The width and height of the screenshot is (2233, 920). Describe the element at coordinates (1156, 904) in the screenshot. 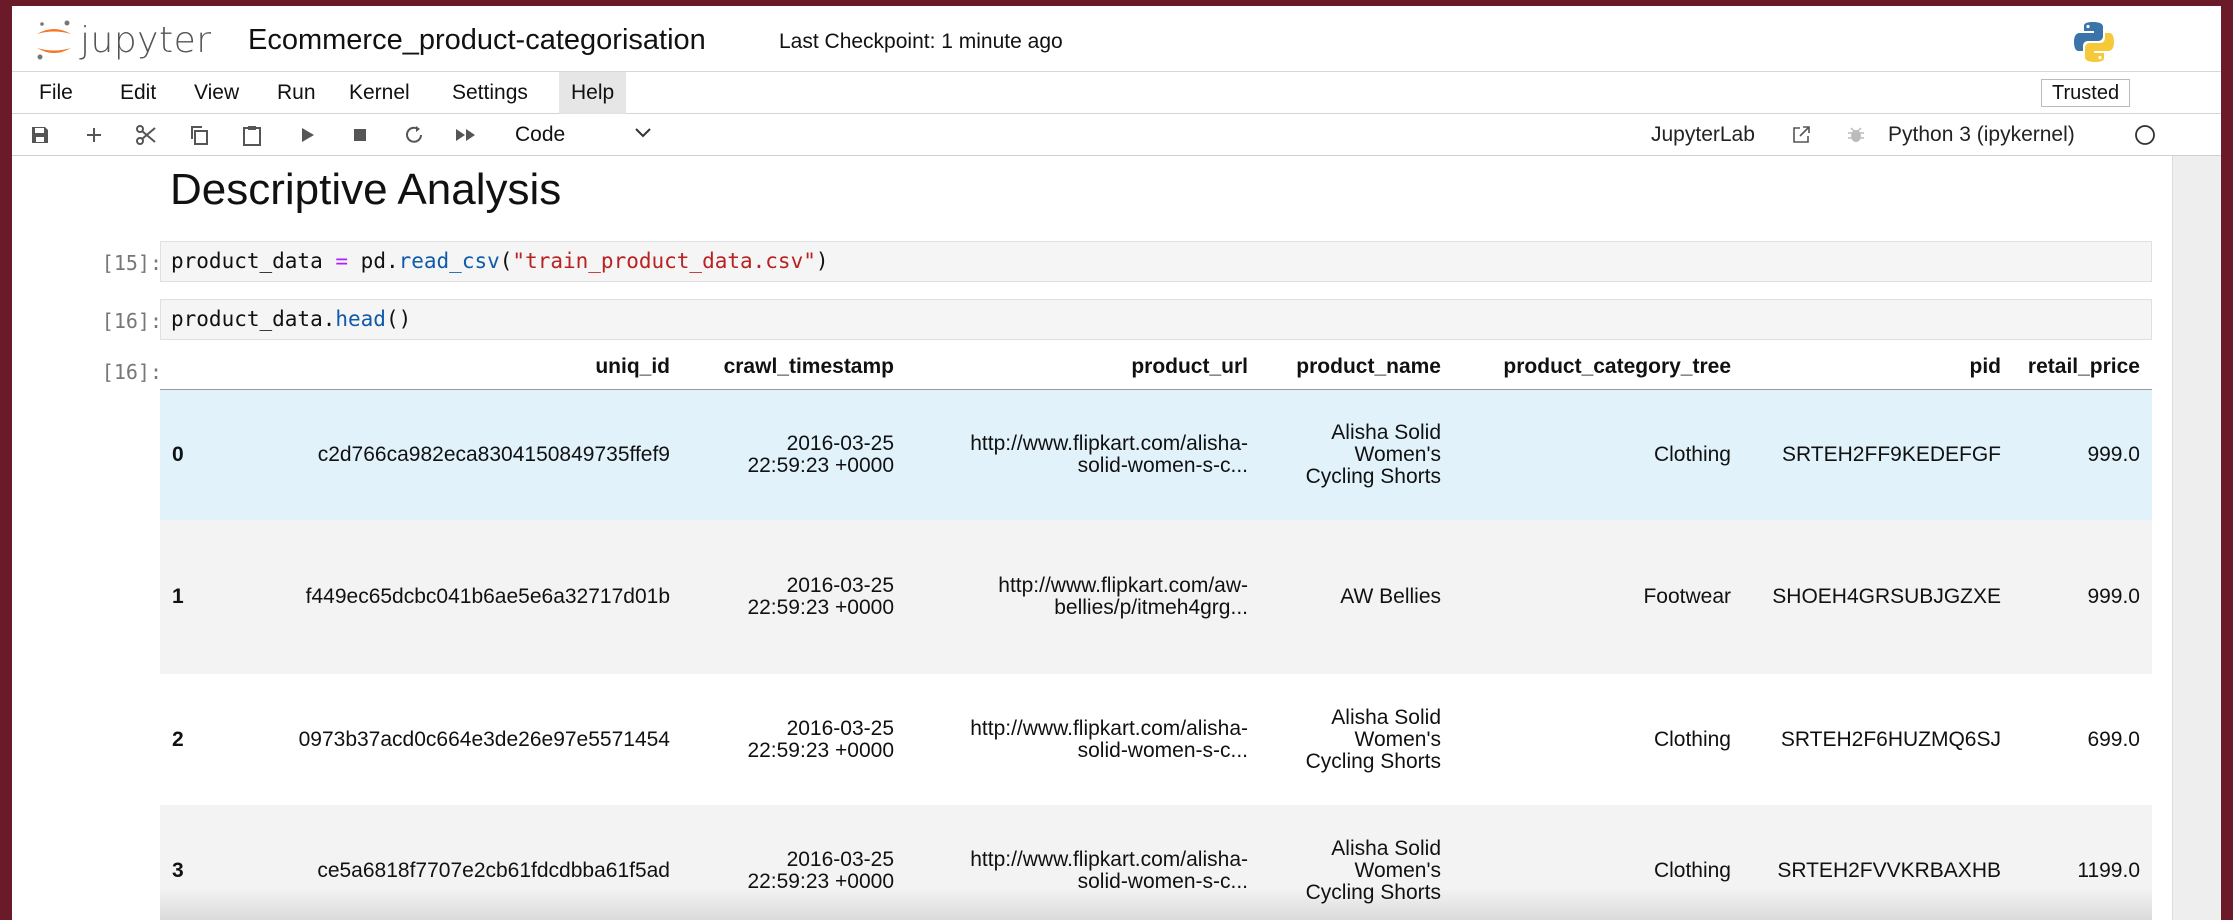

I see `scroll-shadow` at that location.